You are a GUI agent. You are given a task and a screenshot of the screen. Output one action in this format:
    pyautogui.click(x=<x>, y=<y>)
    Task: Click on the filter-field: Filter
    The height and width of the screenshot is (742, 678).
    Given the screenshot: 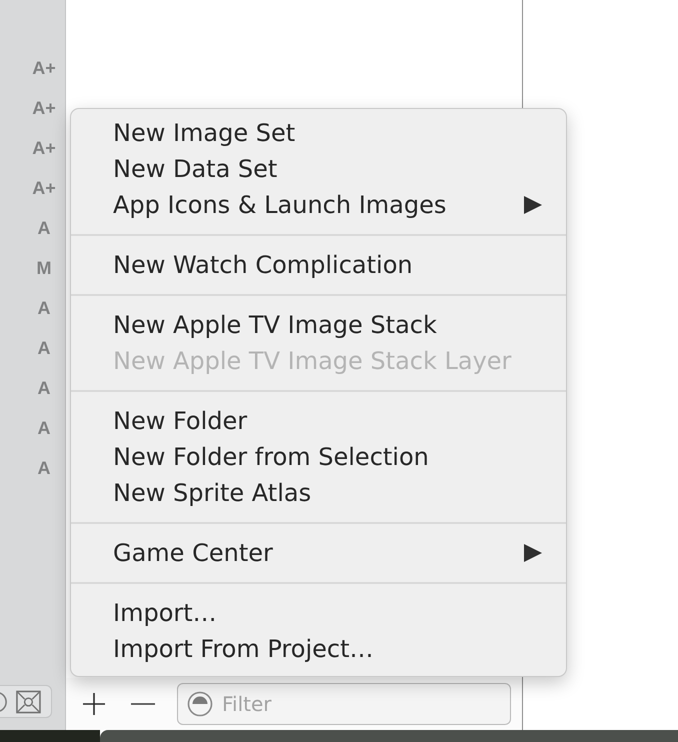 What is the action you would take?
    pyautogui.click(x=344, y=704)
    